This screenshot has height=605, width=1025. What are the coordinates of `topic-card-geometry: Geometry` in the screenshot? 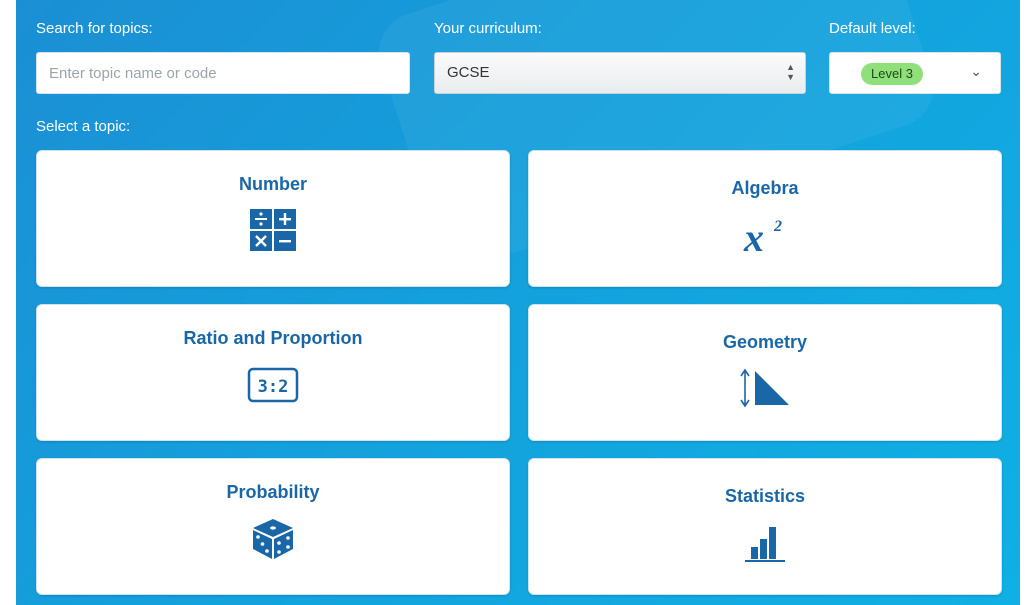 It's located at (765, 372).